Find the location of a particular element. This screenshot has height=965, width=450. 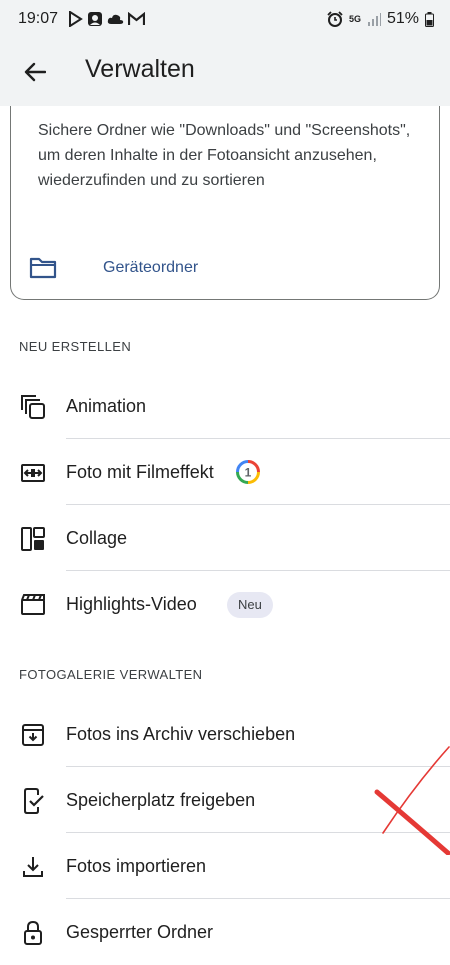

list-item-import-photos: Fotos importieren is located at coordinates (225, 867).